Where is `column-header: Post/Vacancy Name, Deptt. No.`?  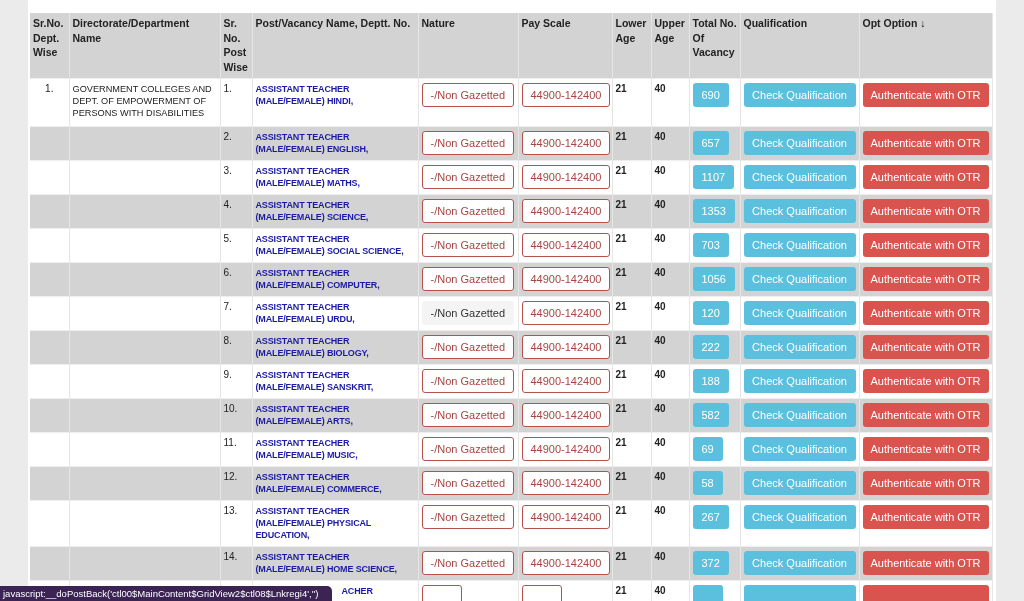
column-header: Post/Vacancy Name, Deptt. No. is located at coordinates (335, 45).